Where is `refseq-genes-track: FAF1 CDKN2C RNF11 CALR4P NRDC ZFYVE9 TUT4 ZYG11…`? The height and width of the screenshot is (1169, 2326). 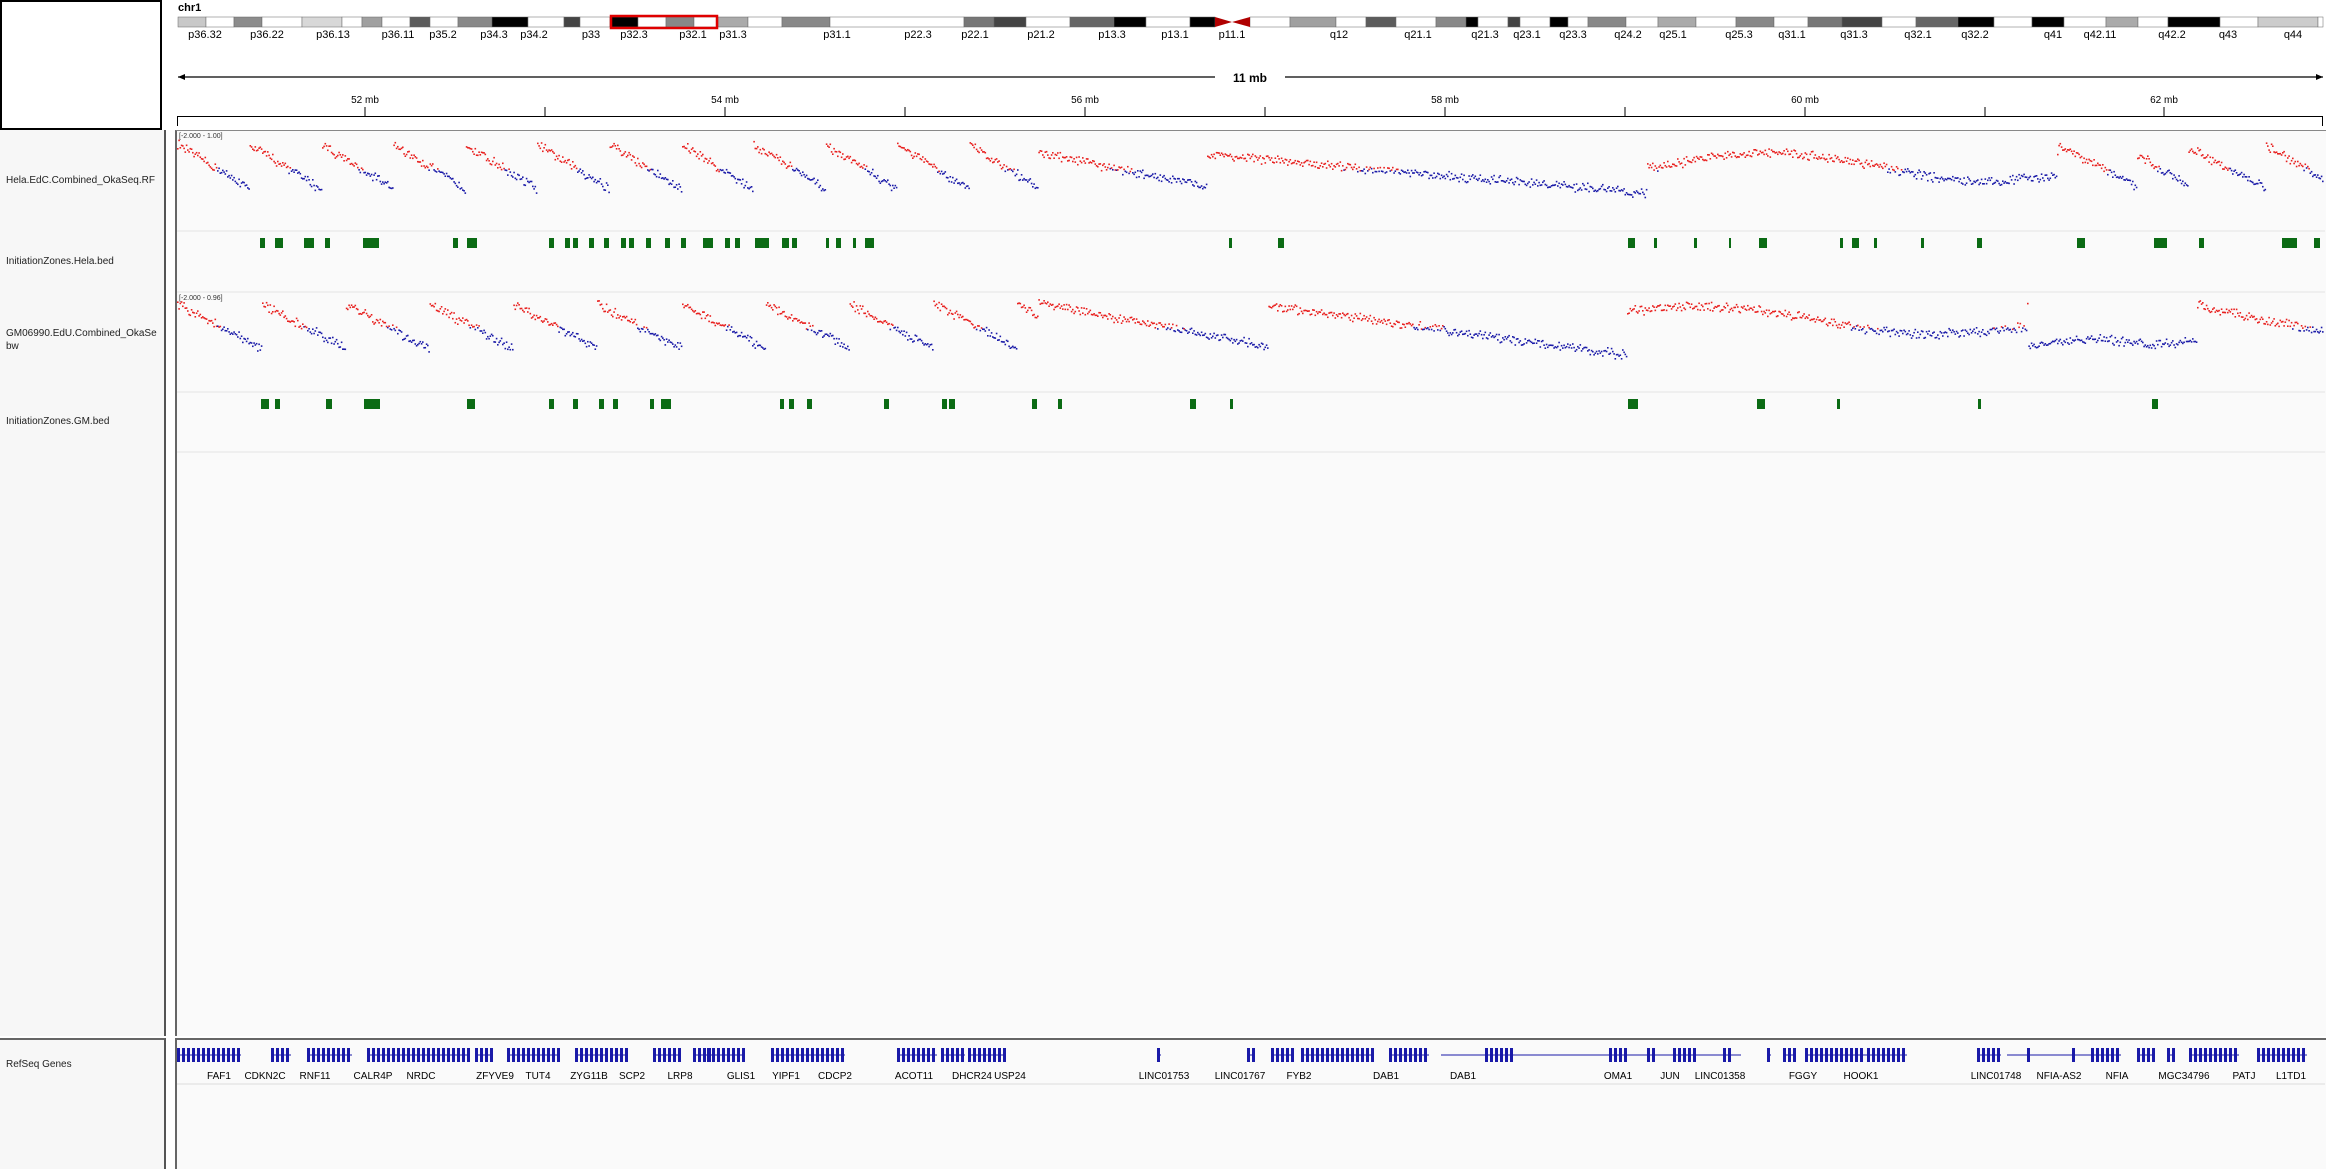 refseq-genes-track: FAF1 CDKN2C RNF11 CALR4P NRDC ZFYVE9 TUT4 ZYG11… is located at coordinates (1251, 1104).